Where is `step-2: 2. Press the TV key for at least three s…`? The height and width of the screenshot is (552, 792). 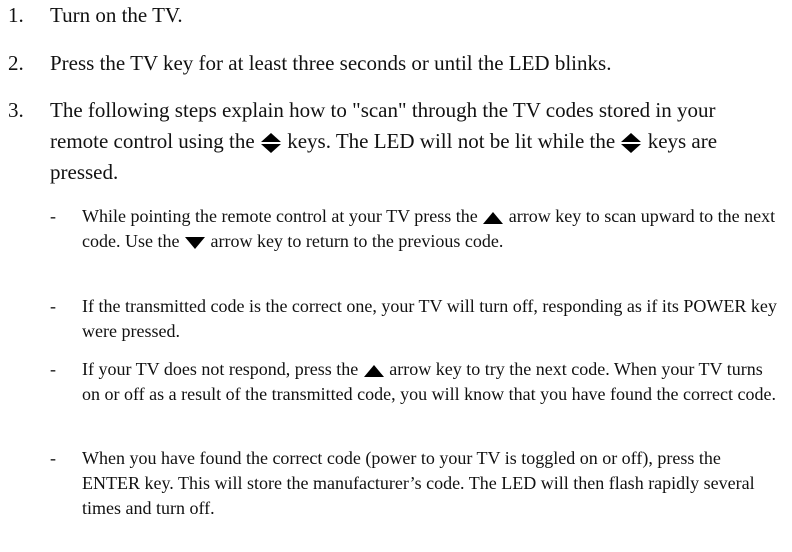 step-2: 2. Press the TV key for at least three s… is located at coordinates (393, 63).